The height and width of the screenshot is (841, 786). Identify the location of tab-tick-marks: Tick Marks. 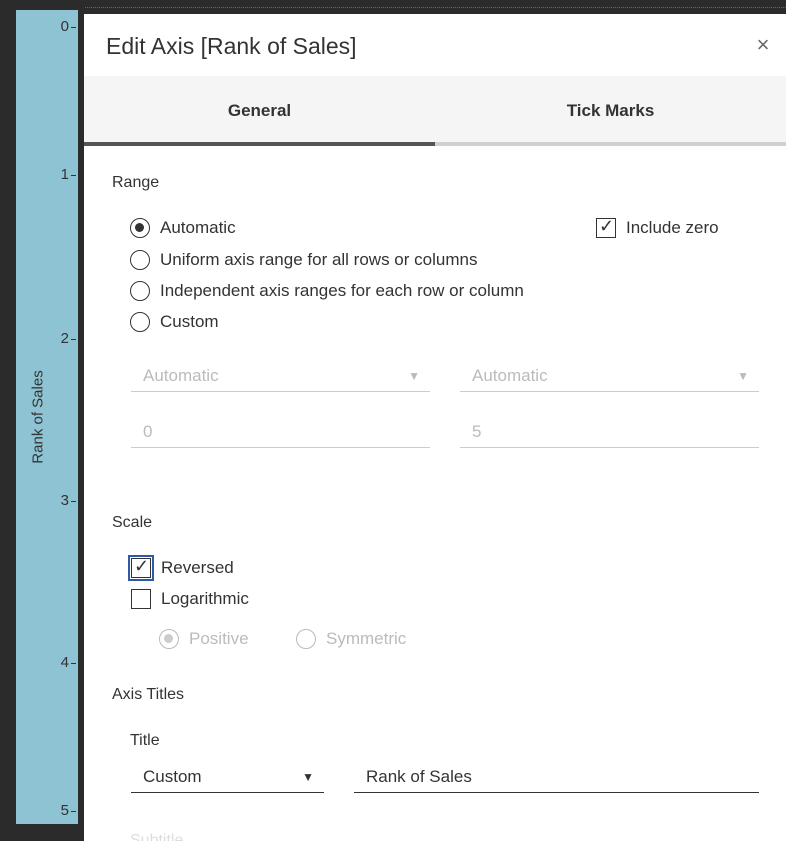
(610, 111).